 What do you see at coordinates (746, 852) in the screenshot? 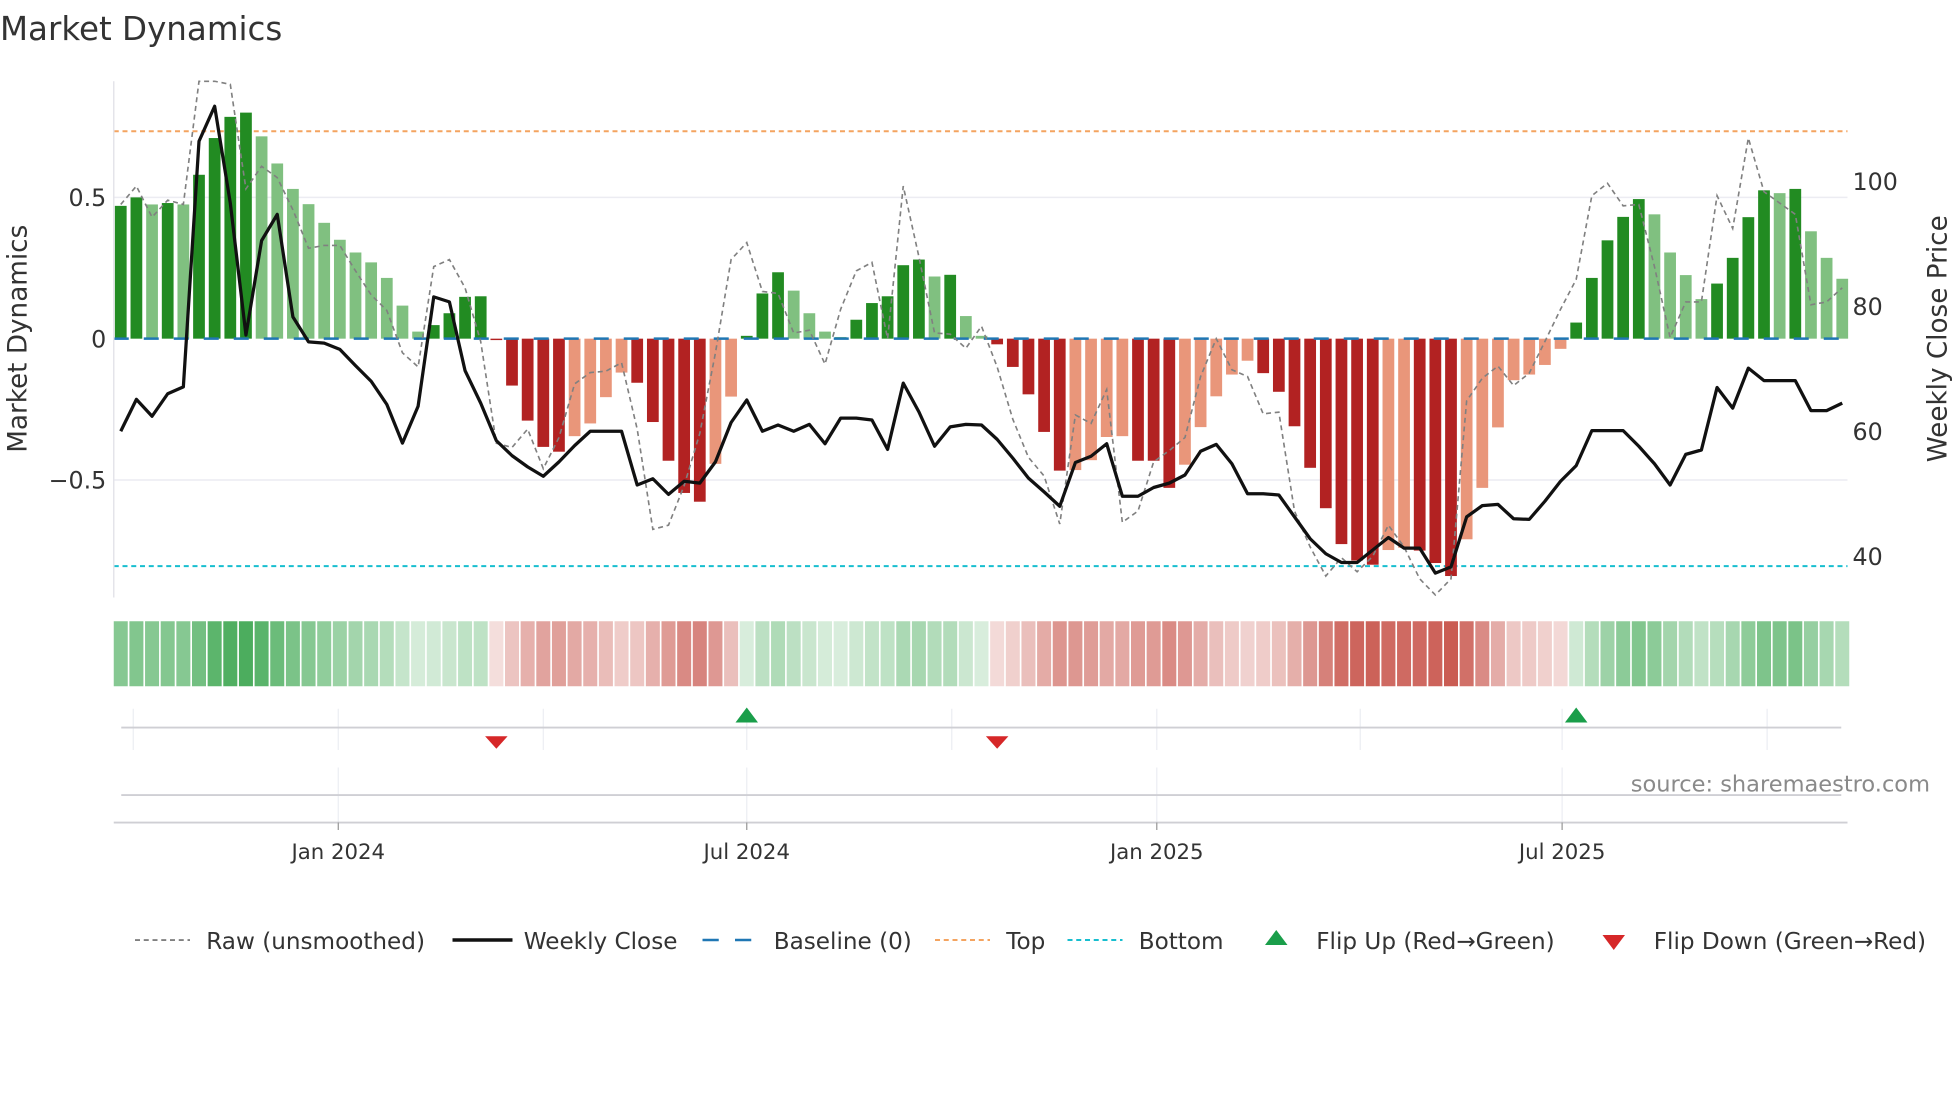
I see `x-tick-label: Jul 2024` at bounding box center [746, 852].